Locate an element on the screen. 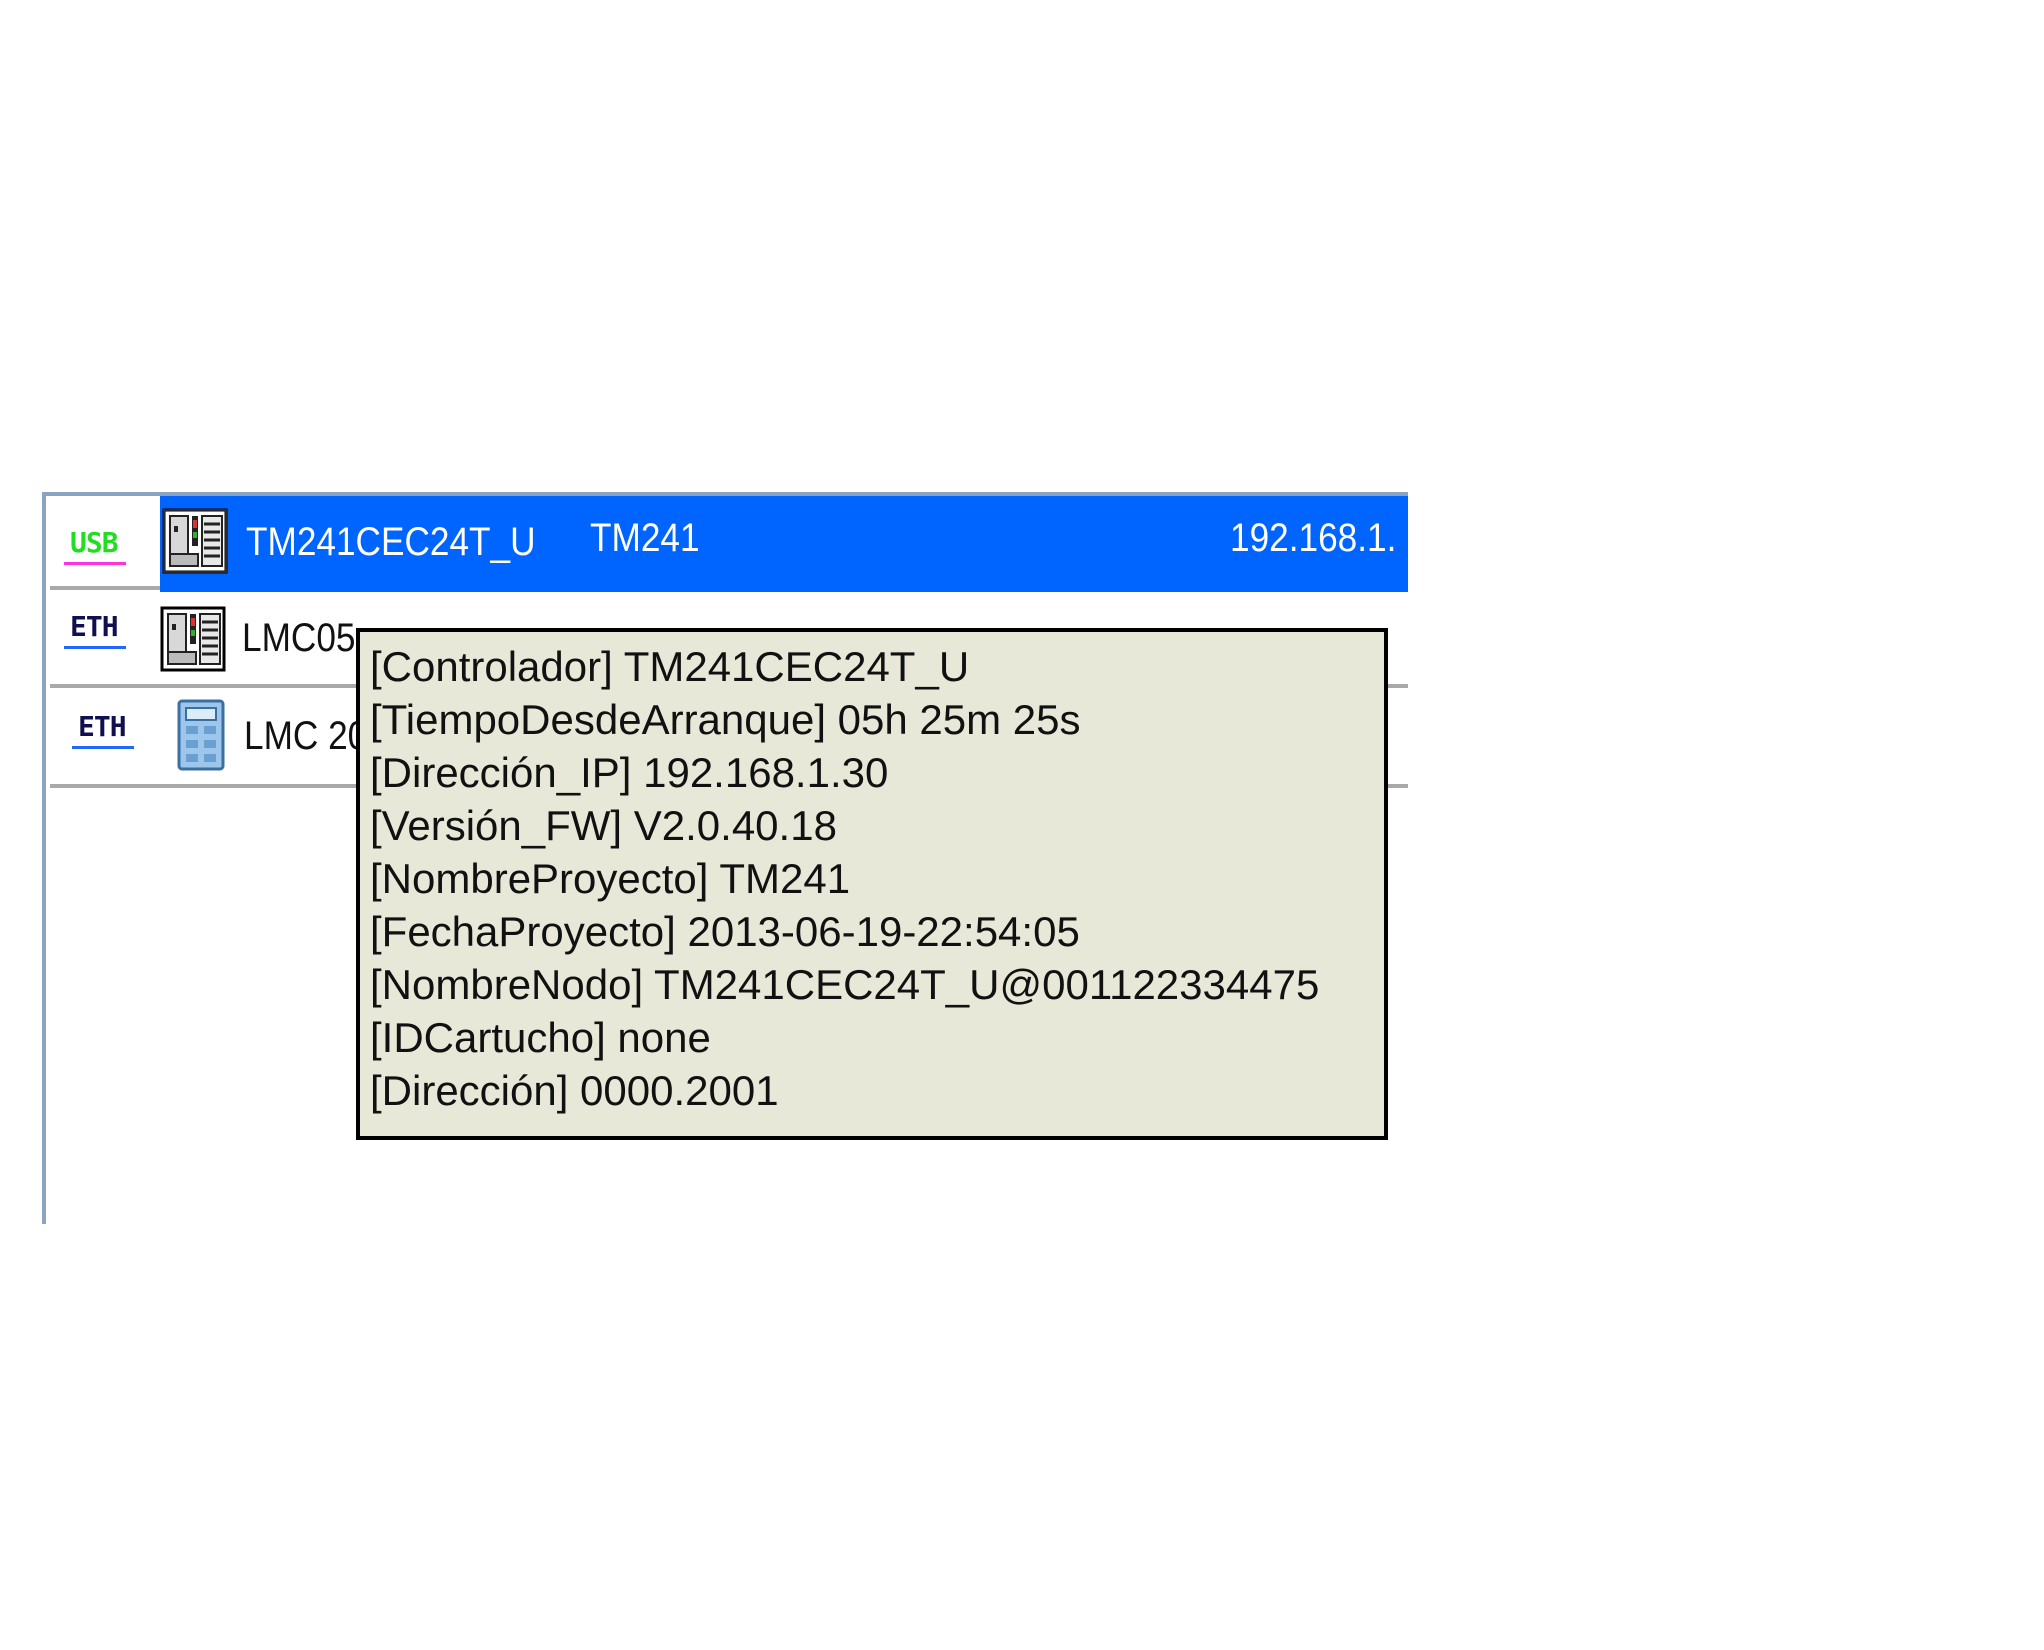  device-name: LMC 20 is located at coordinates (306, 736).